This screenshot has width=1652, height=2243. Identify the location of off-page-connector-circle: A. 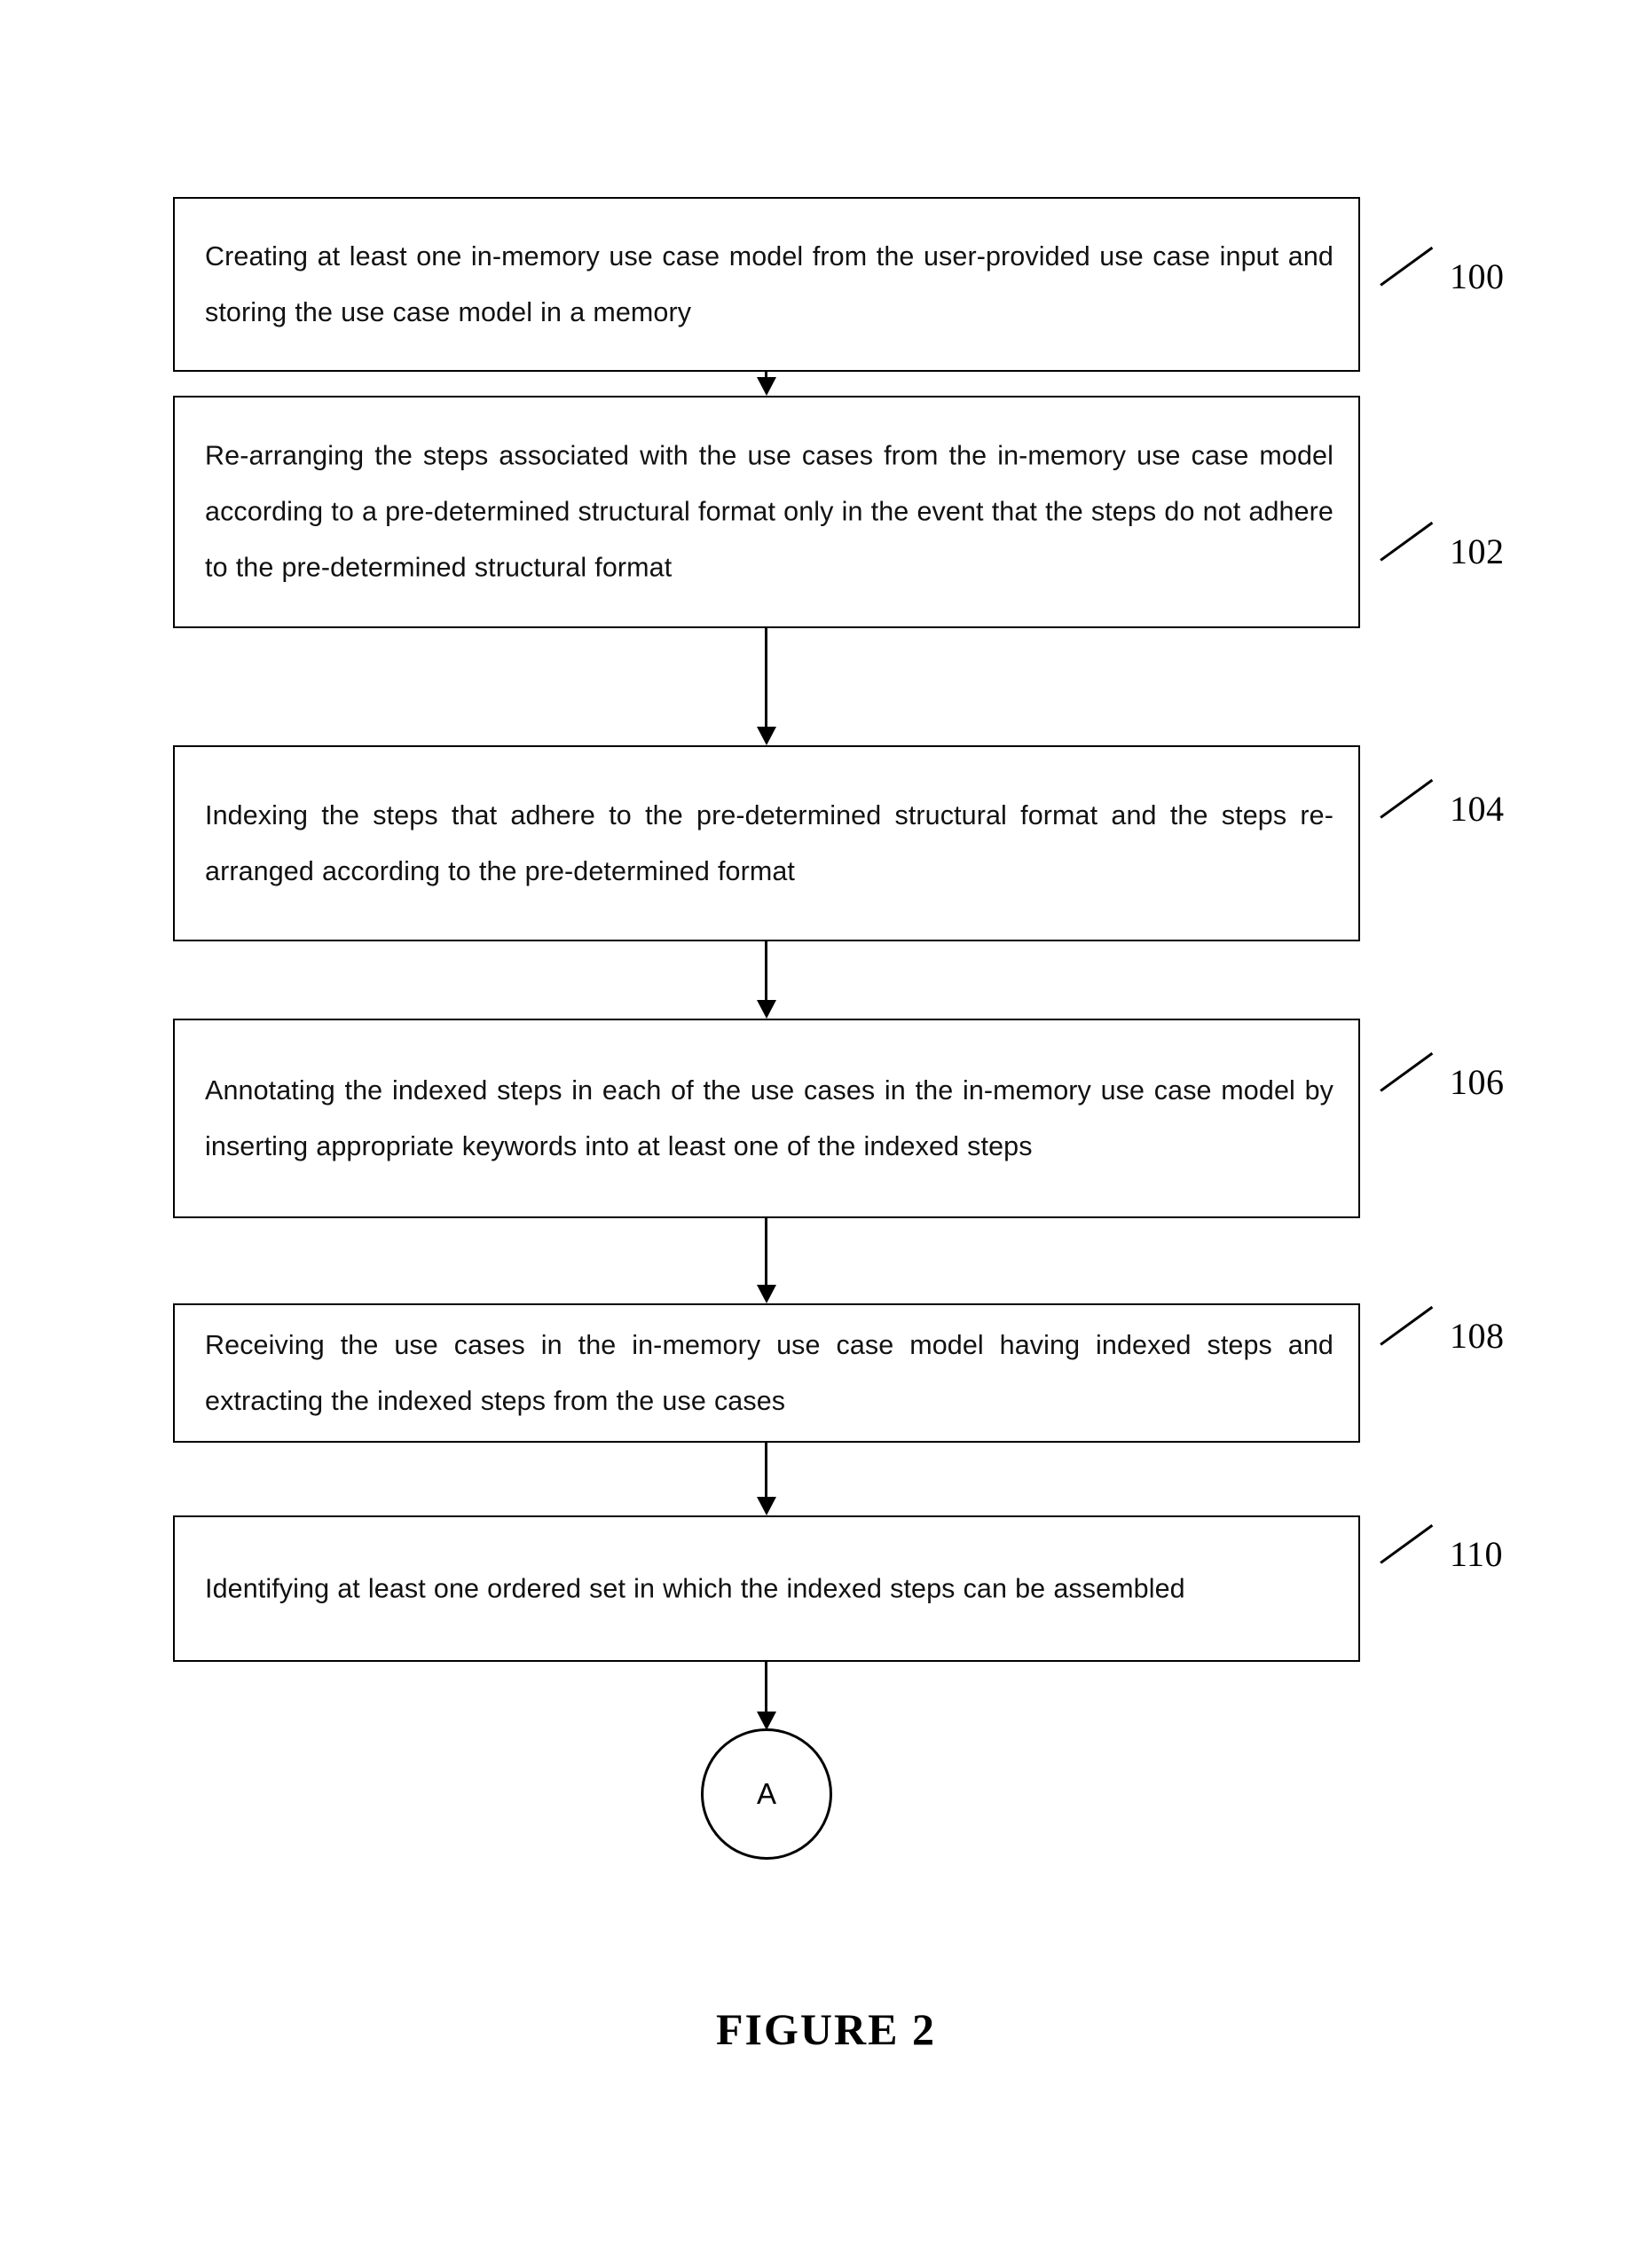
(766, 1794).